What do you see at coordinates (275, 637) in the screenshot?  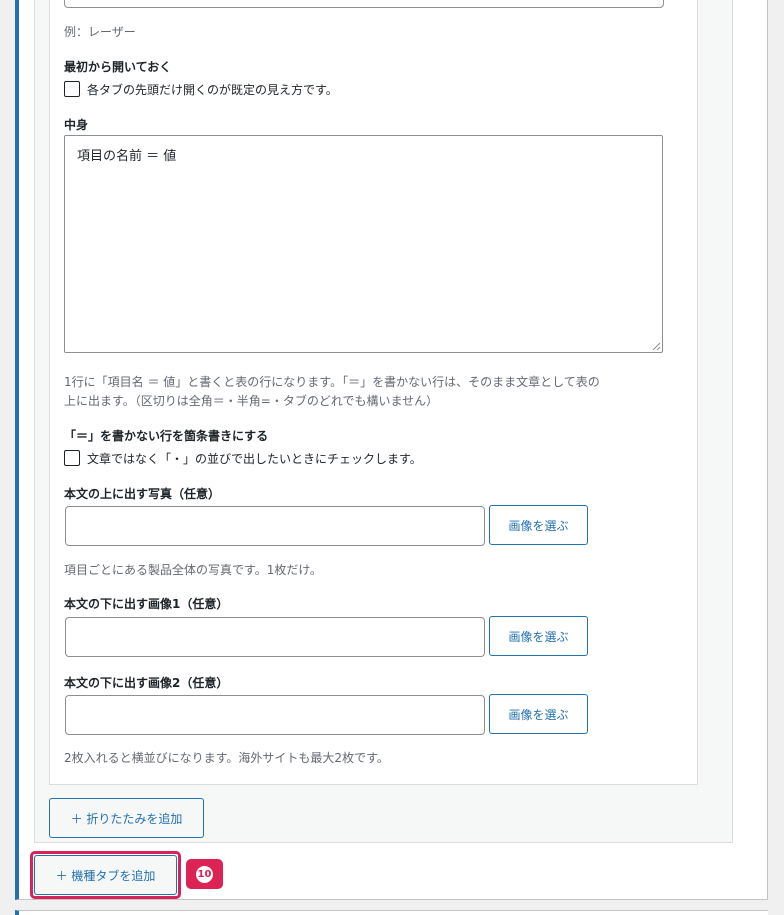 I see `image-bottom1-input` at bounding box center [275, 637].